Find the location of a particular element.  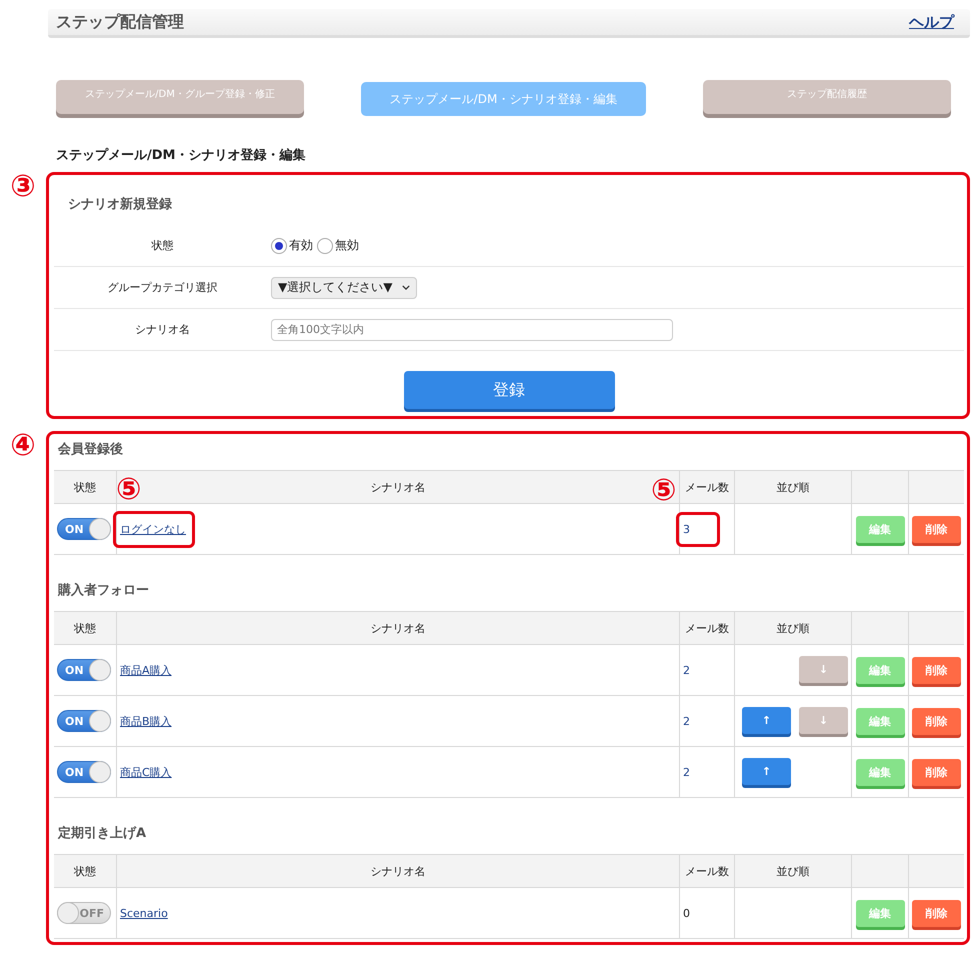

help-link: ヘルプ is located at coordinates (931, 22).